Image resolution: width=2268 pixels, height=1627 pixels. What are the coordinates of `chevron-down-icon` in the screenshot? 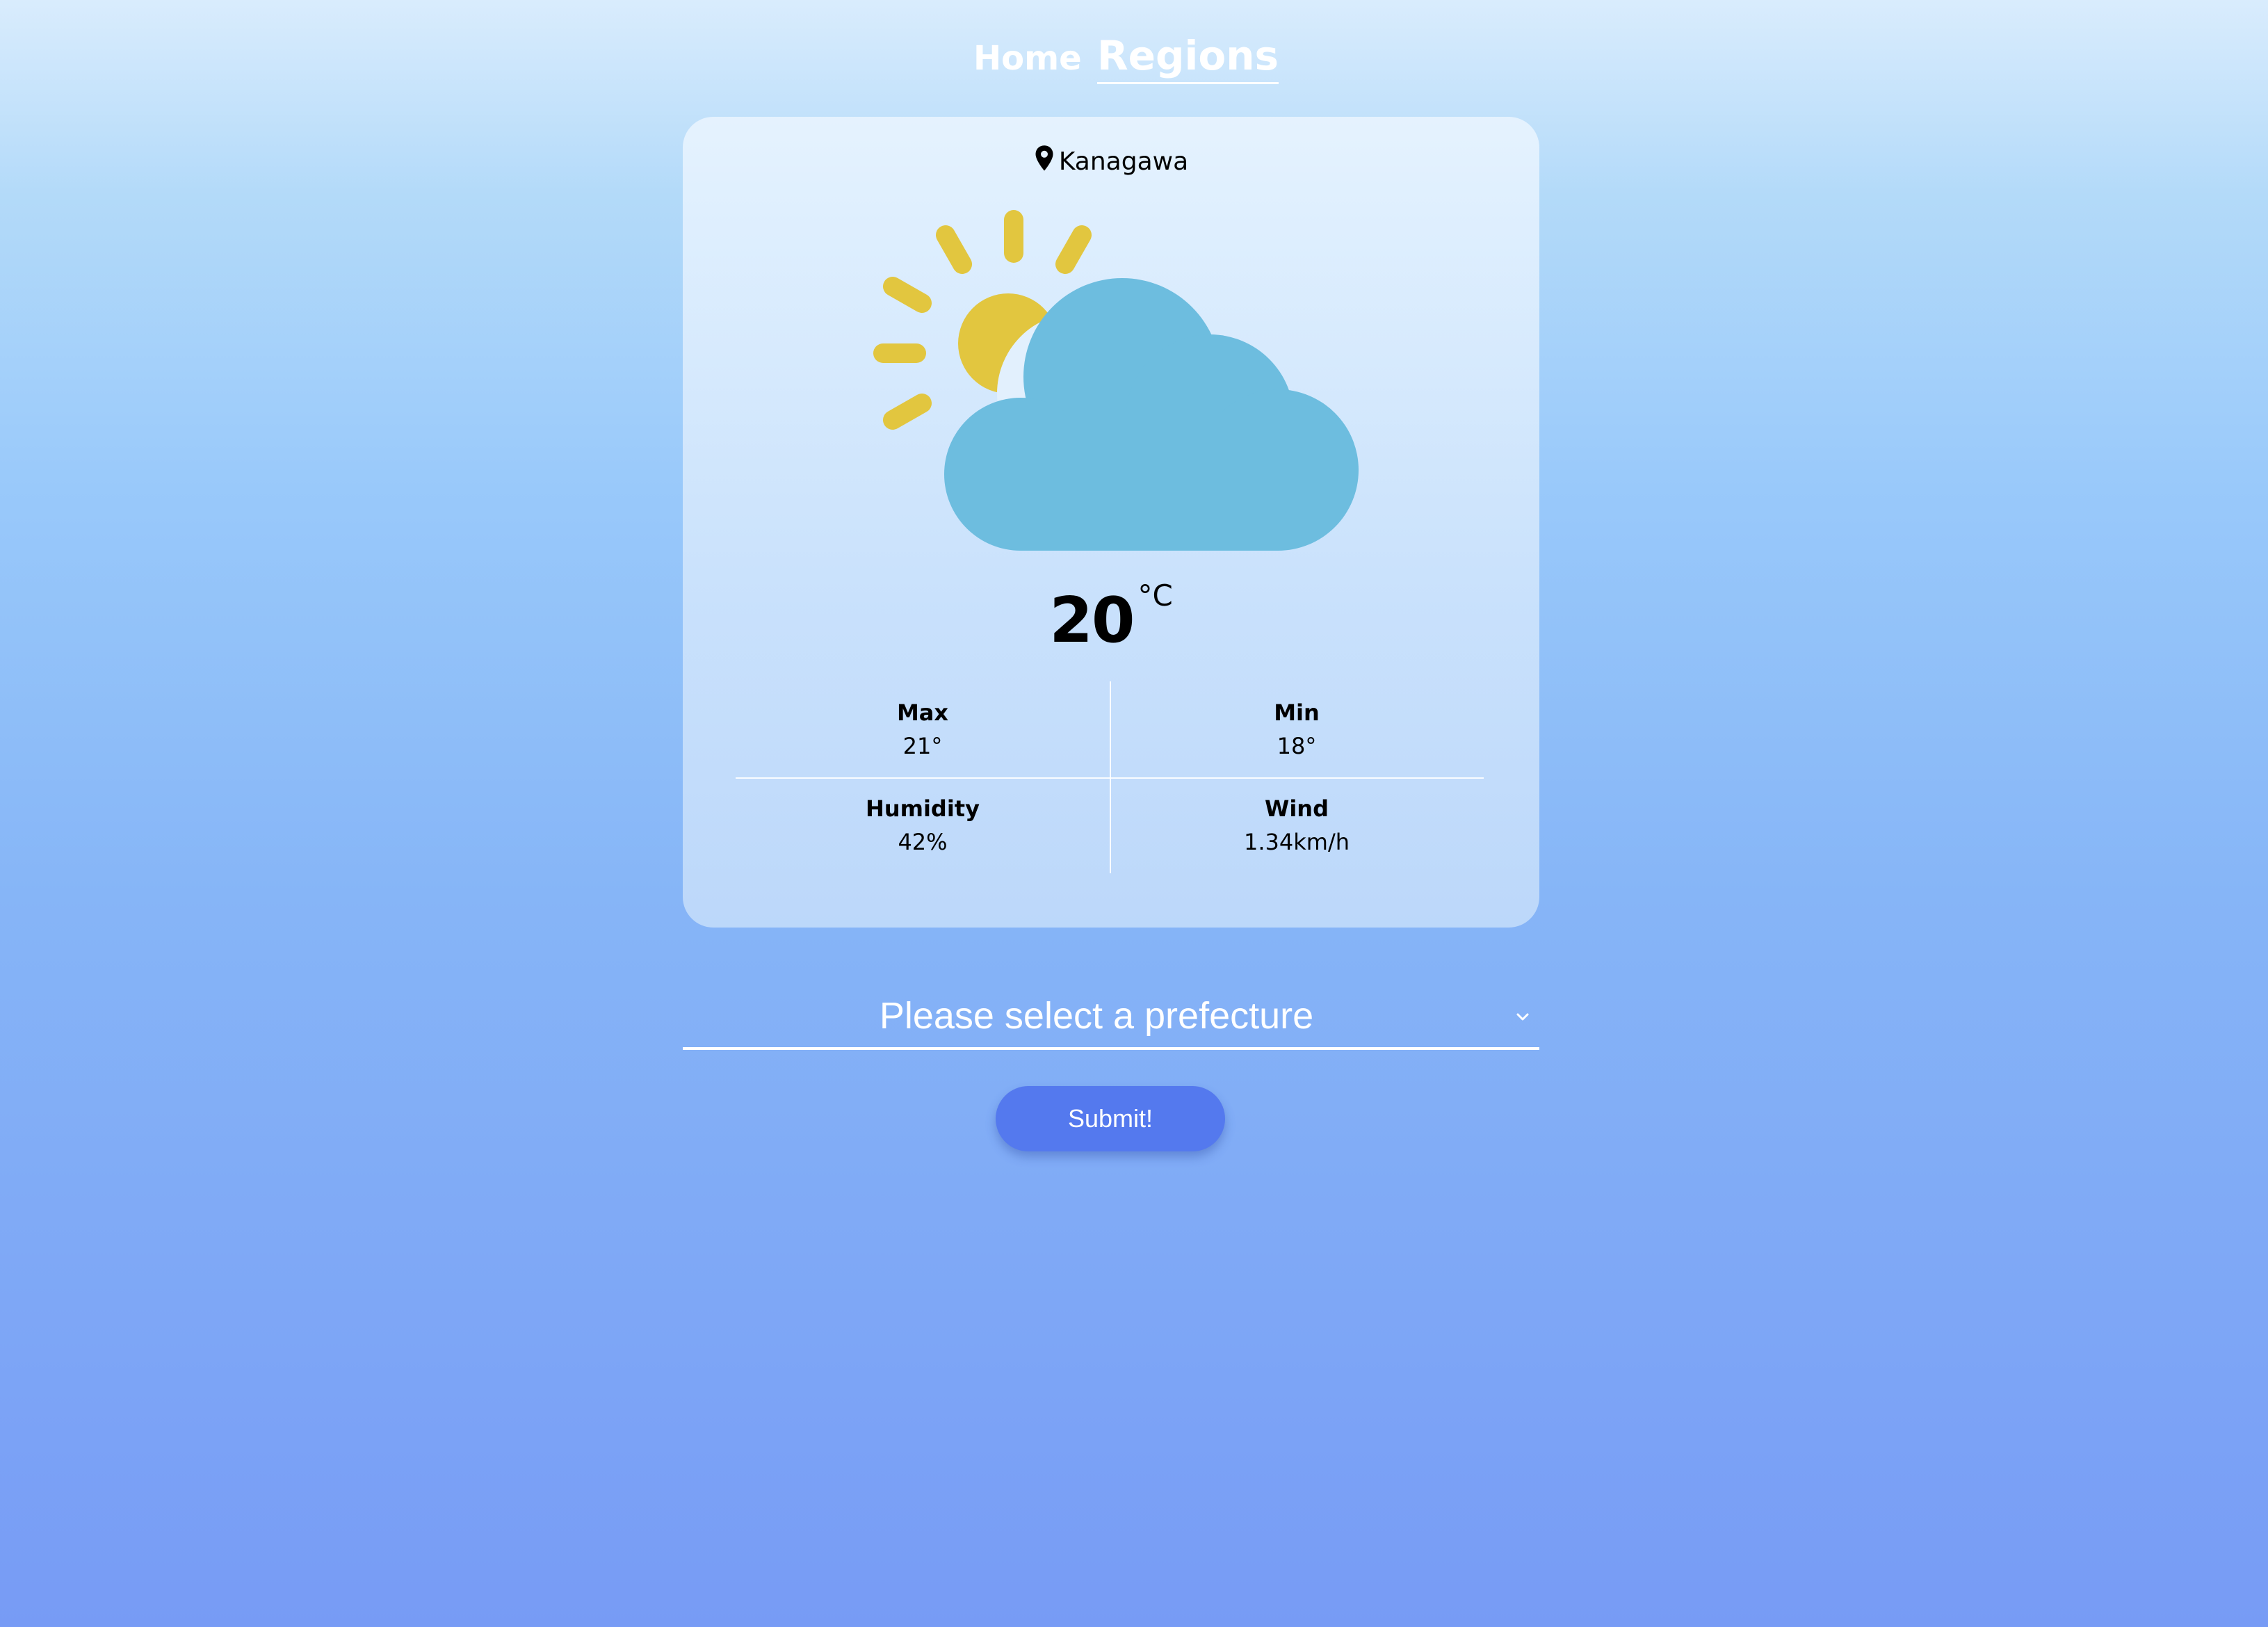 It's located at (1522, 1017).